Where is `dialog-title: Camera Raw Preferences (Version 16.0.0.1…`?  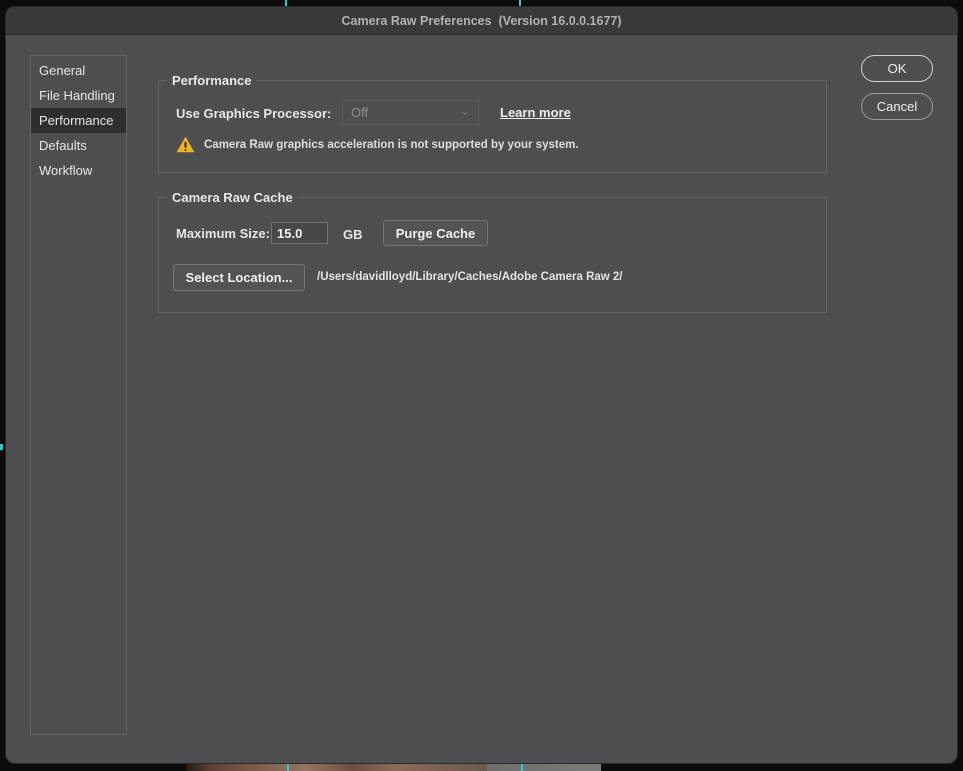
dialog-title: Camera Raw Preferences (Version 16.0.0.1… is located at coordinates (481, 20).